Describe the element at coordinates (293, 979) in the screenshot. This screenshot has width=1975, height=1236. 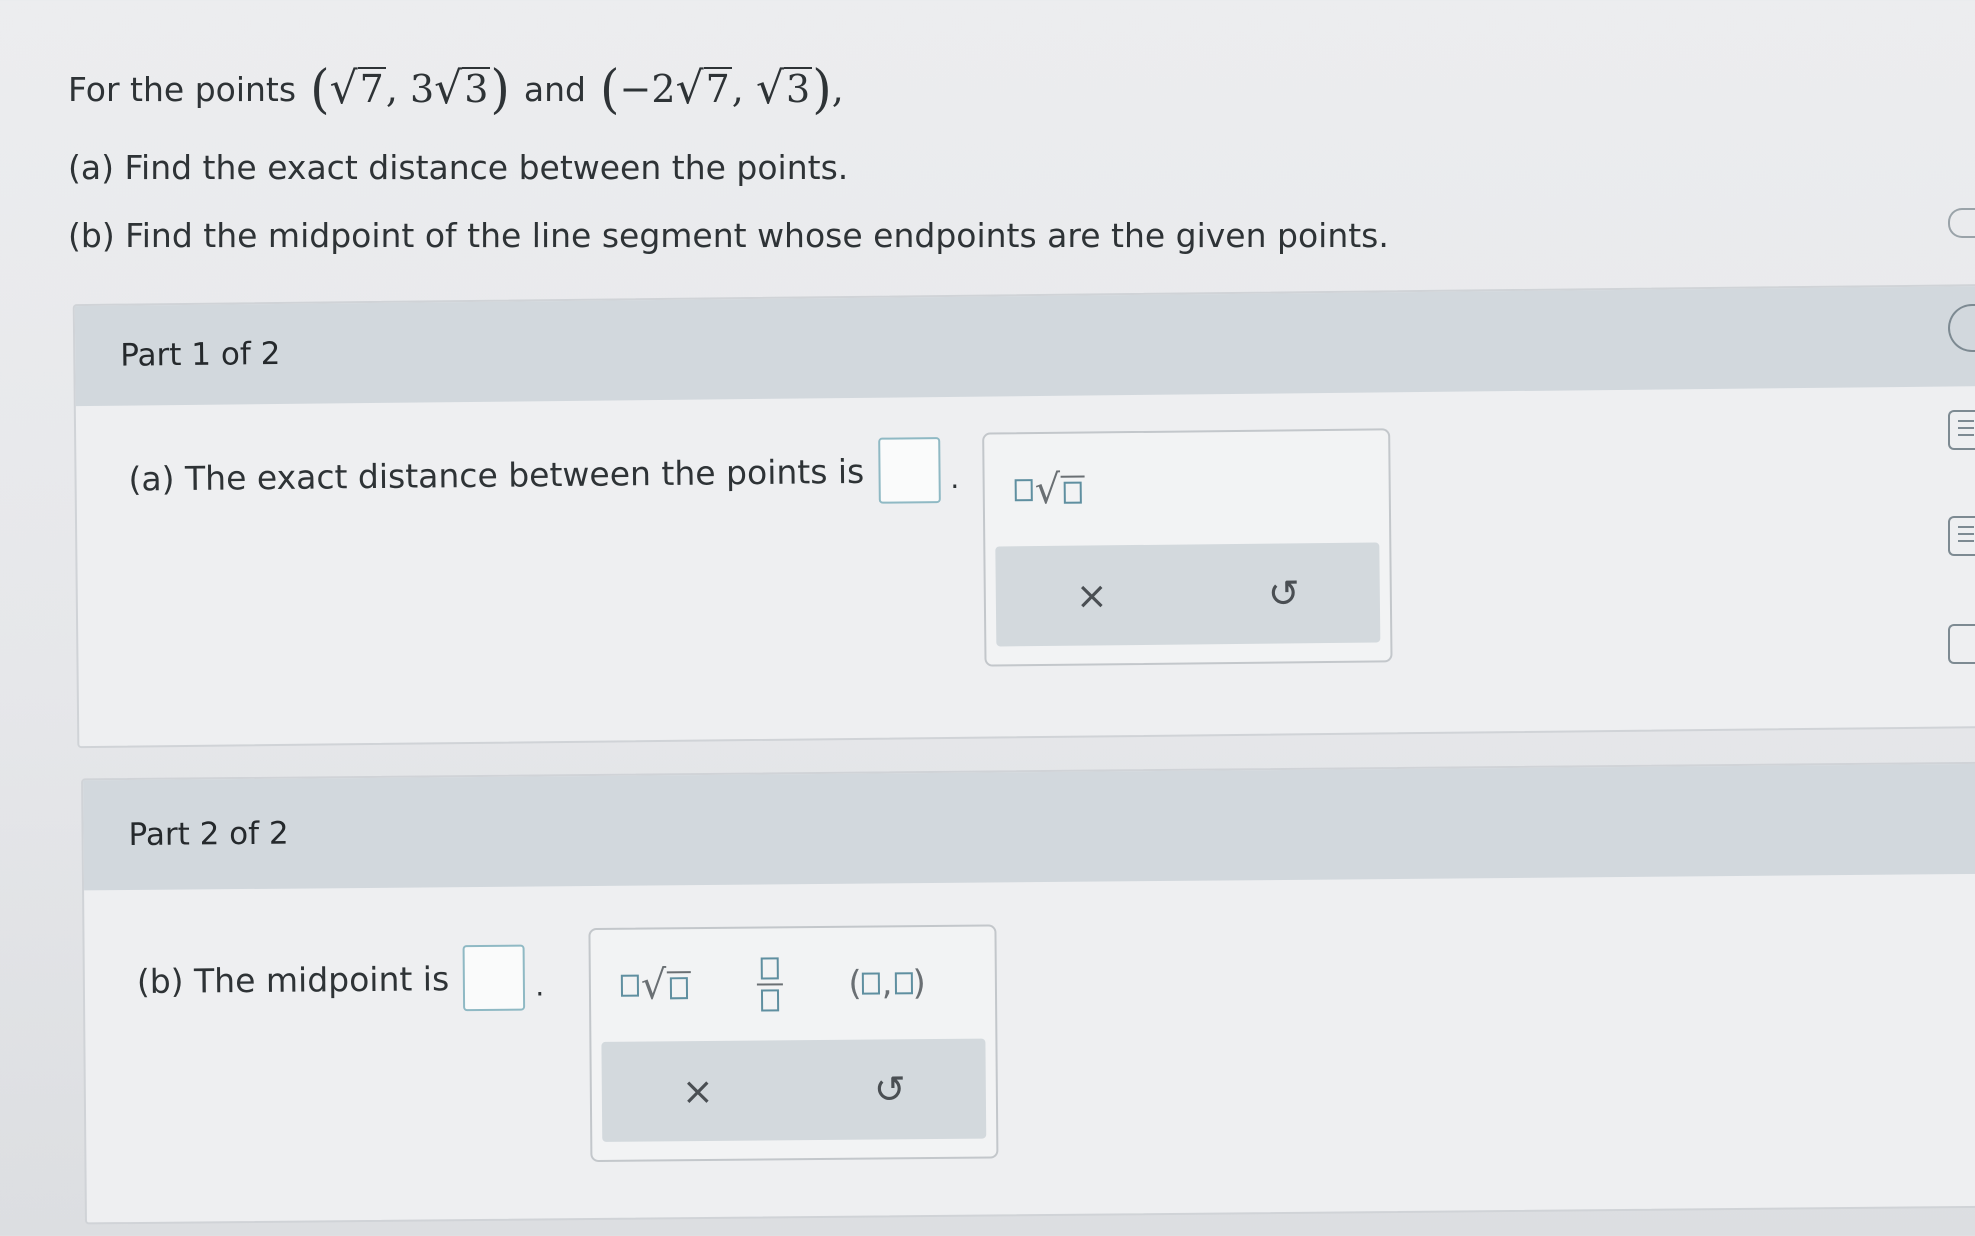
I see `part-2-question-text: (b) The midpoint is` at that location.